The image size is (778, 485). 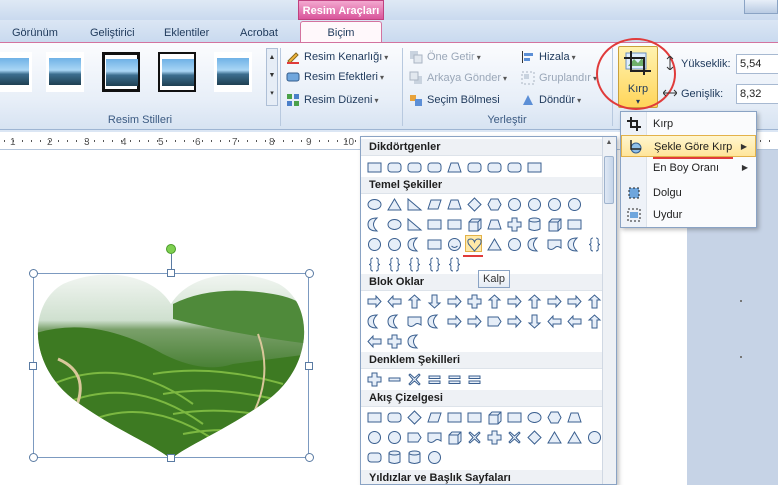 What do you see at coordinates (473, 203) in the screenshot?
I see `shape-diamond-icon` at bounding box center [473, 203].